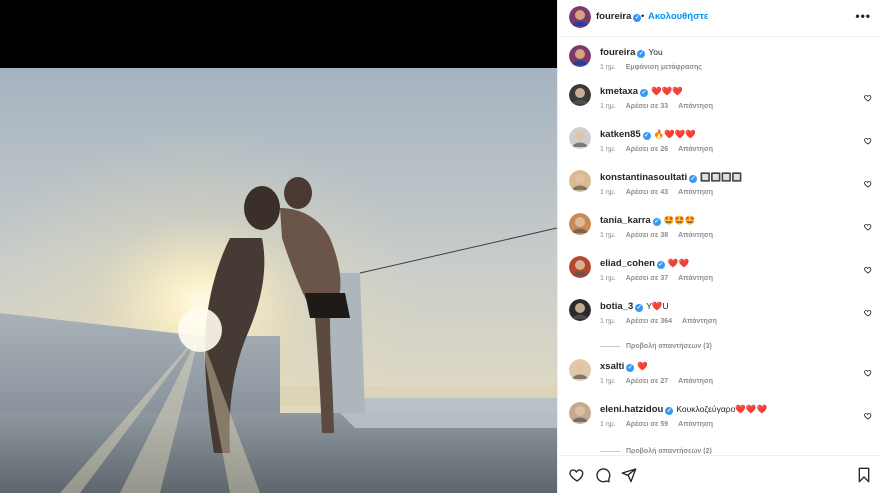 This screenshot has width=880, height=493. What do you see at coordinates (678, 16) in the screenshot?
I see `follow-button: Ακολουθήστε` at bounding box center [678, 16].